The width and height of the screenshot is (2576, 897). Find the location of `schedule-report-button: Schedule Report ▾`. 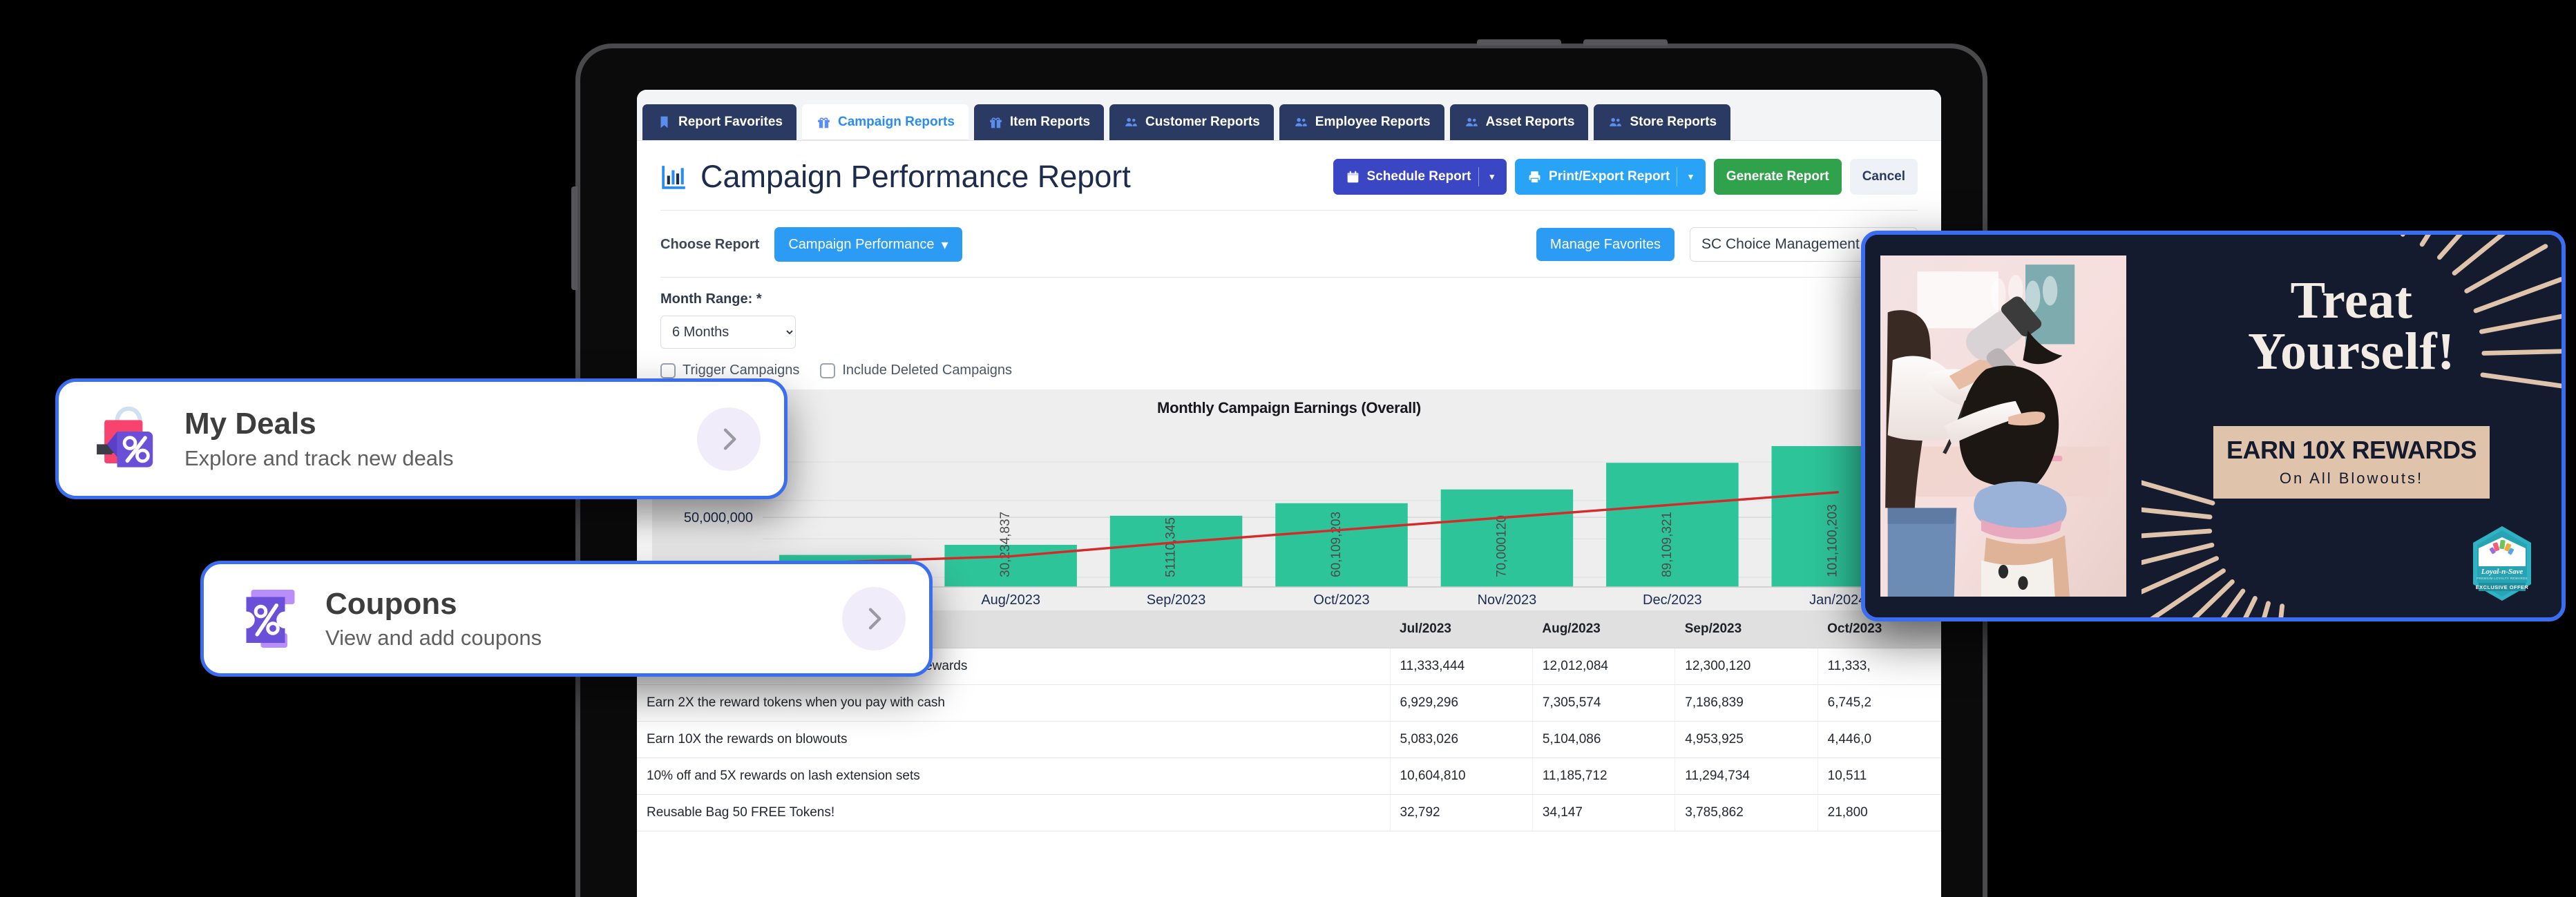

schedule-report-button: Schedule Report ▾ is located at coordinates (1420, 177).